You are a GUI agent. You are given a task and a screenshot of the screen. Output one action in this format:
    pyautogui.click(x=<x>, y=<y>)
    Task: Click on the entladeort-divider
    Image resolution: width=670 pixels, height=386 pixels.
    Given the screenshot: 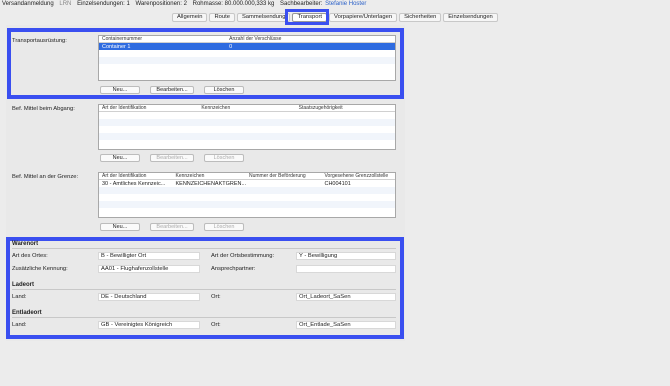 What is the action you would take?
    pyautogui.click(x=204, y=317)
    